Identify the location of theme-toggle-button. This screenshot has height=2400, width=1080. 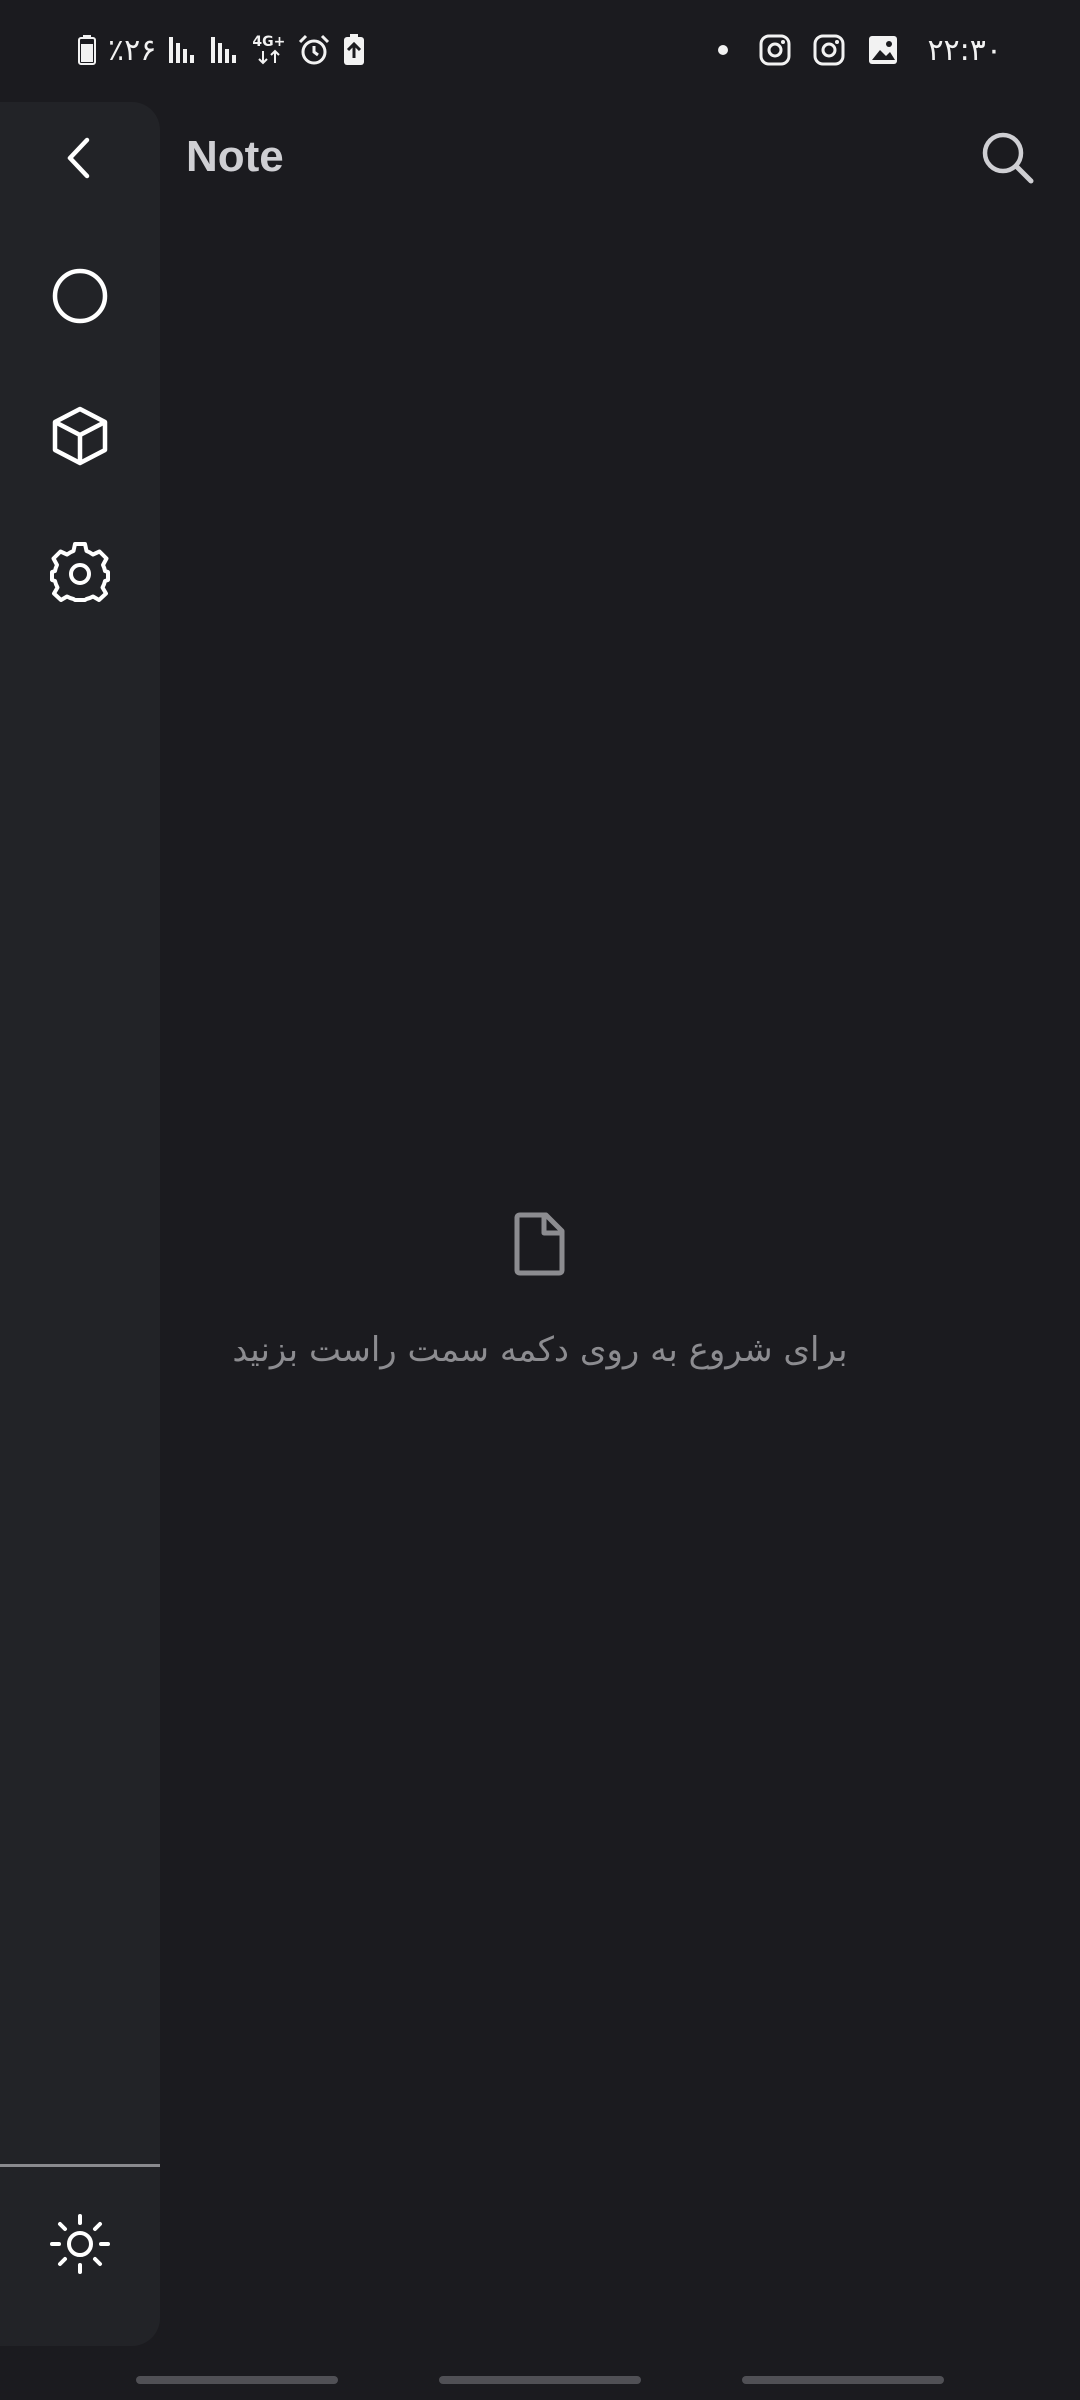
(80, 2246).